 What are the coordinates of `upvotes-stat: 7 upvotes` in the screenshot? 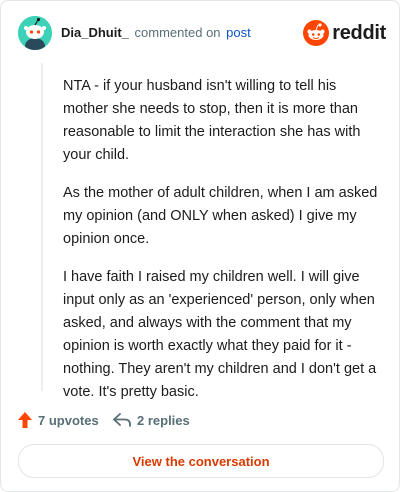 It's located at (58, 420).